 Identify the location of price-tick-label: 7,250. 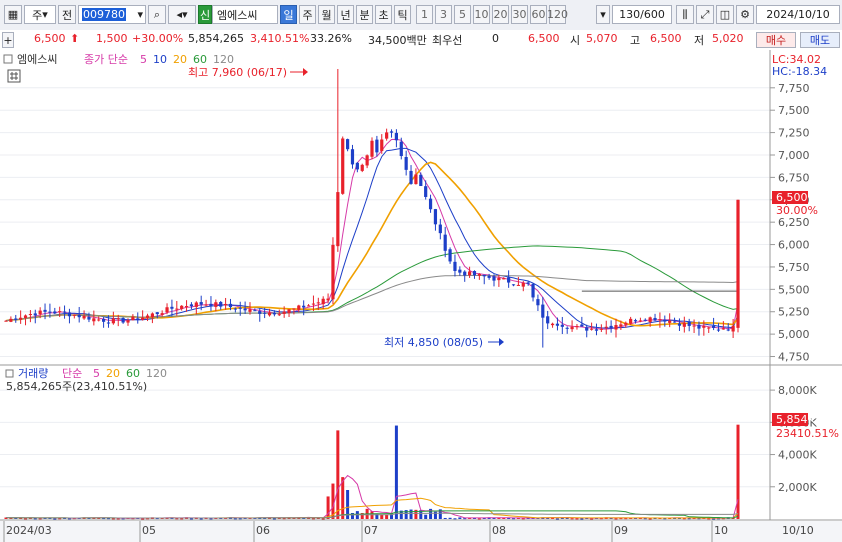
(794, 133).